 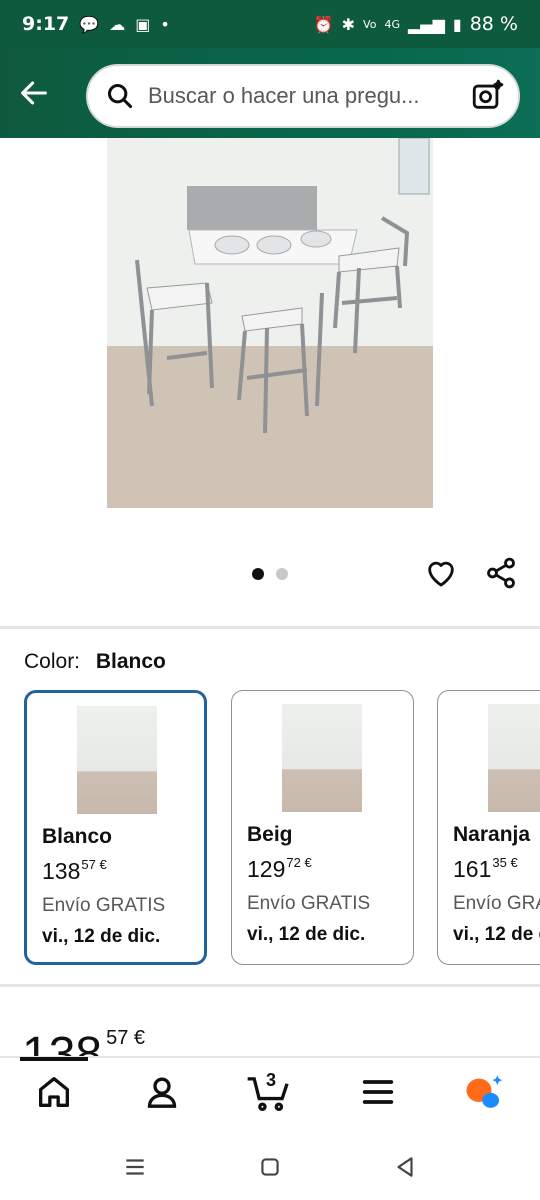 I want to click on battery-percent: 88 %, so click(x=493, y=24).